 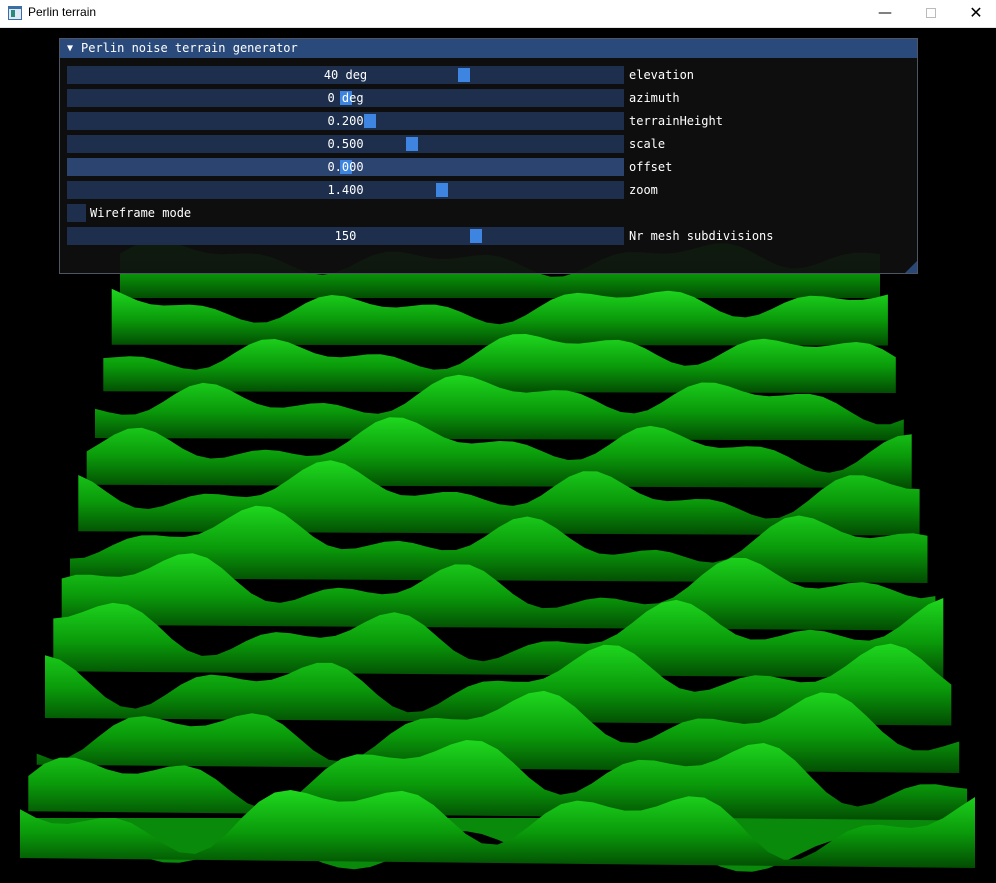 I want to click on wireframe-checkbox, so click(x=76, y=213).